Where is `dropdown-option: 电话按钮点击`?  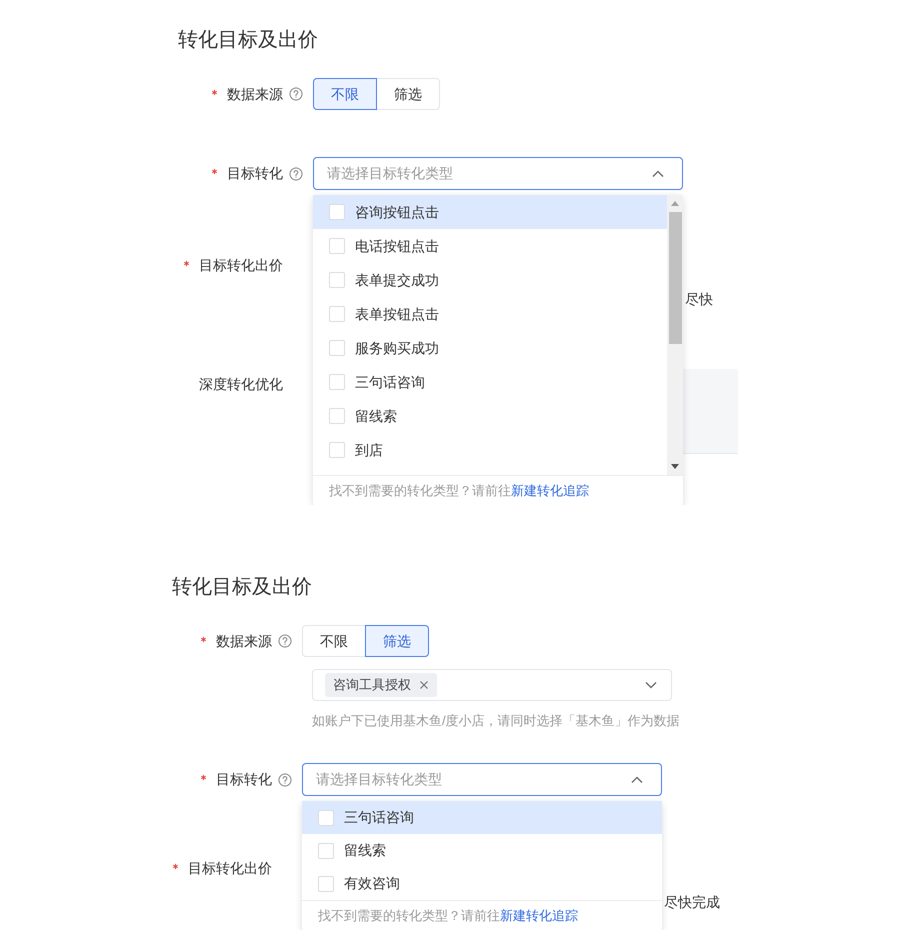 dropdown-option: 电话按钮点击 is located at coordinates (490, 246).